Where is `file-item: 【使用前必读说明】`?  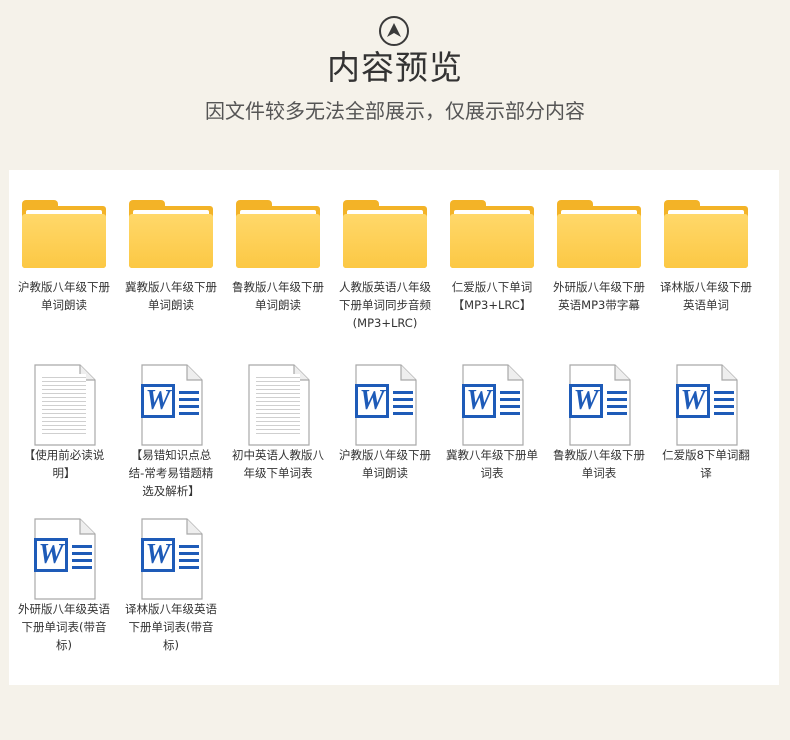 file-item: 【使用前必读说明】 is located at coordinates (64, 416).